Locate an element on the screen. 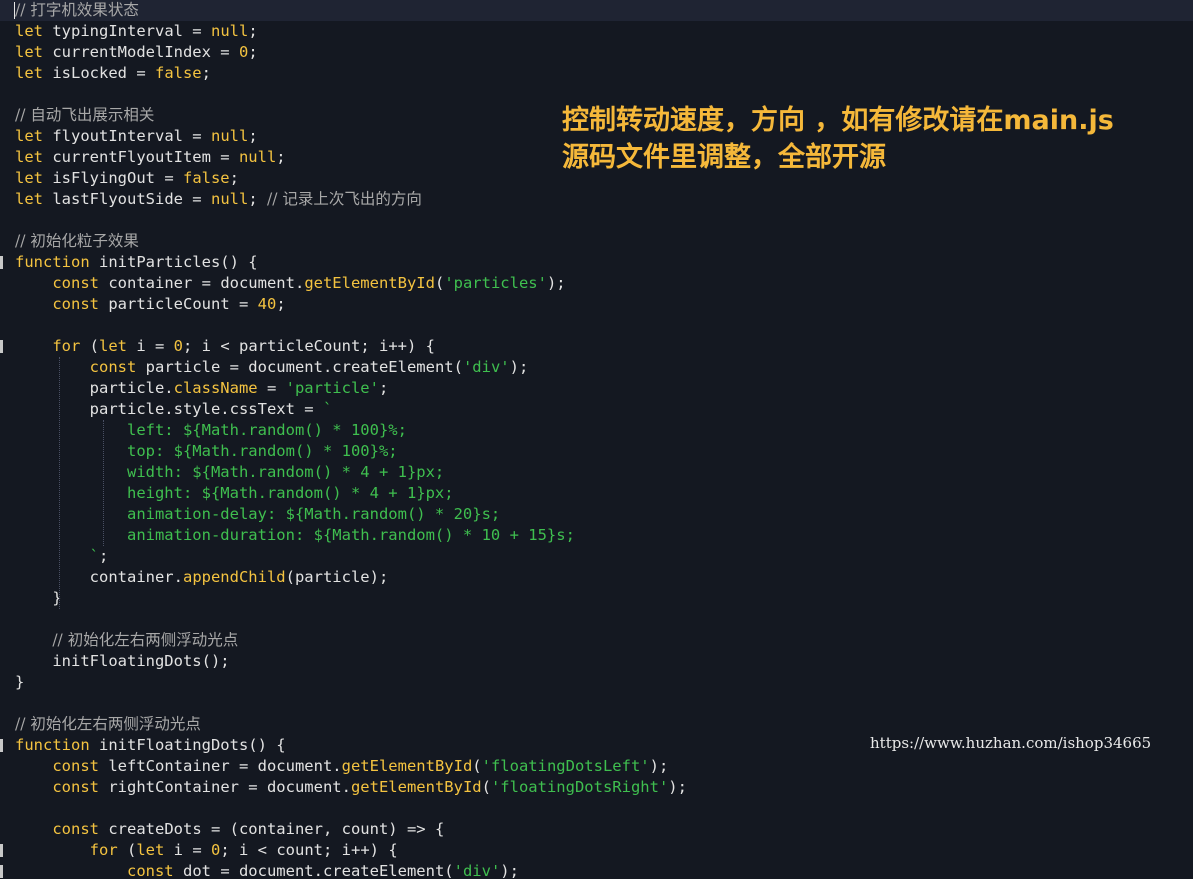 Image resolution: width=1193 pixels, height=879 pixels. code-token: container = document. is located at coordinates (202, 283).